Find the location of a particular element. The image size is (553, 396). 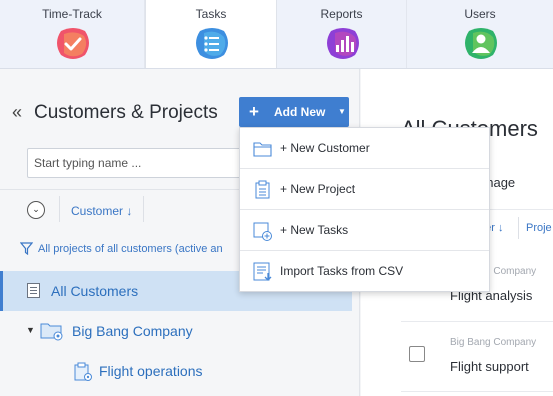

expand-all-chevron-icon: ⌄ is located at coordinates (36, 210).